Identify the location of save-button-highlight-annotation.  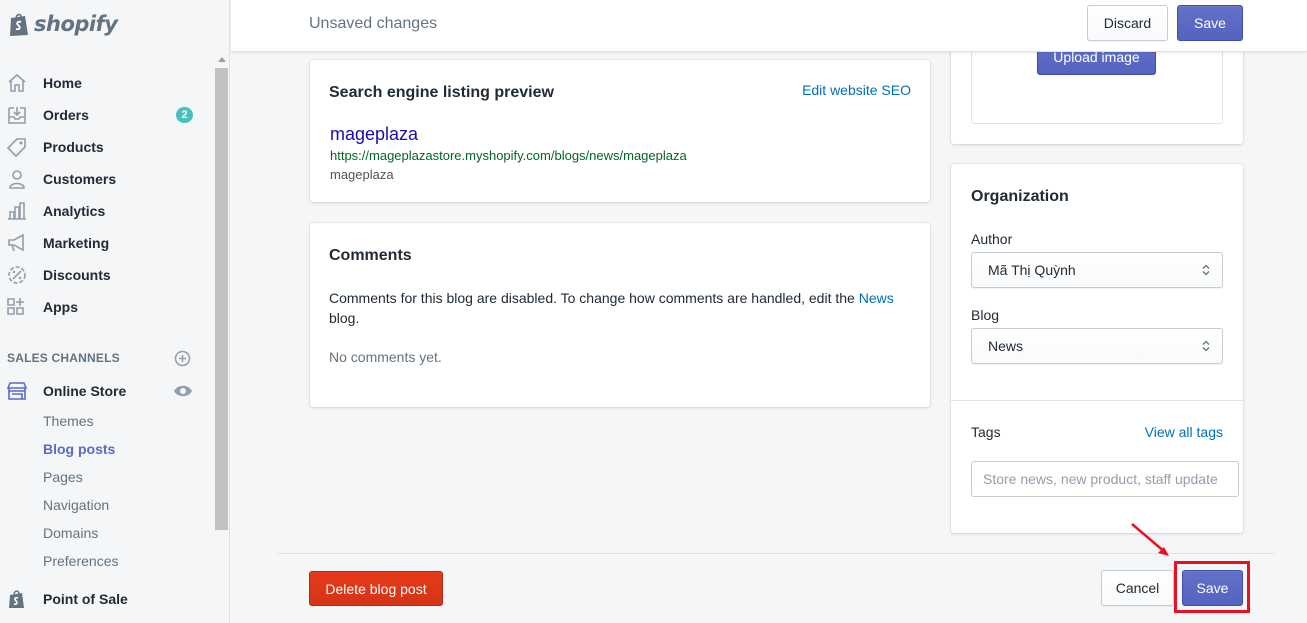
(1212, 587).